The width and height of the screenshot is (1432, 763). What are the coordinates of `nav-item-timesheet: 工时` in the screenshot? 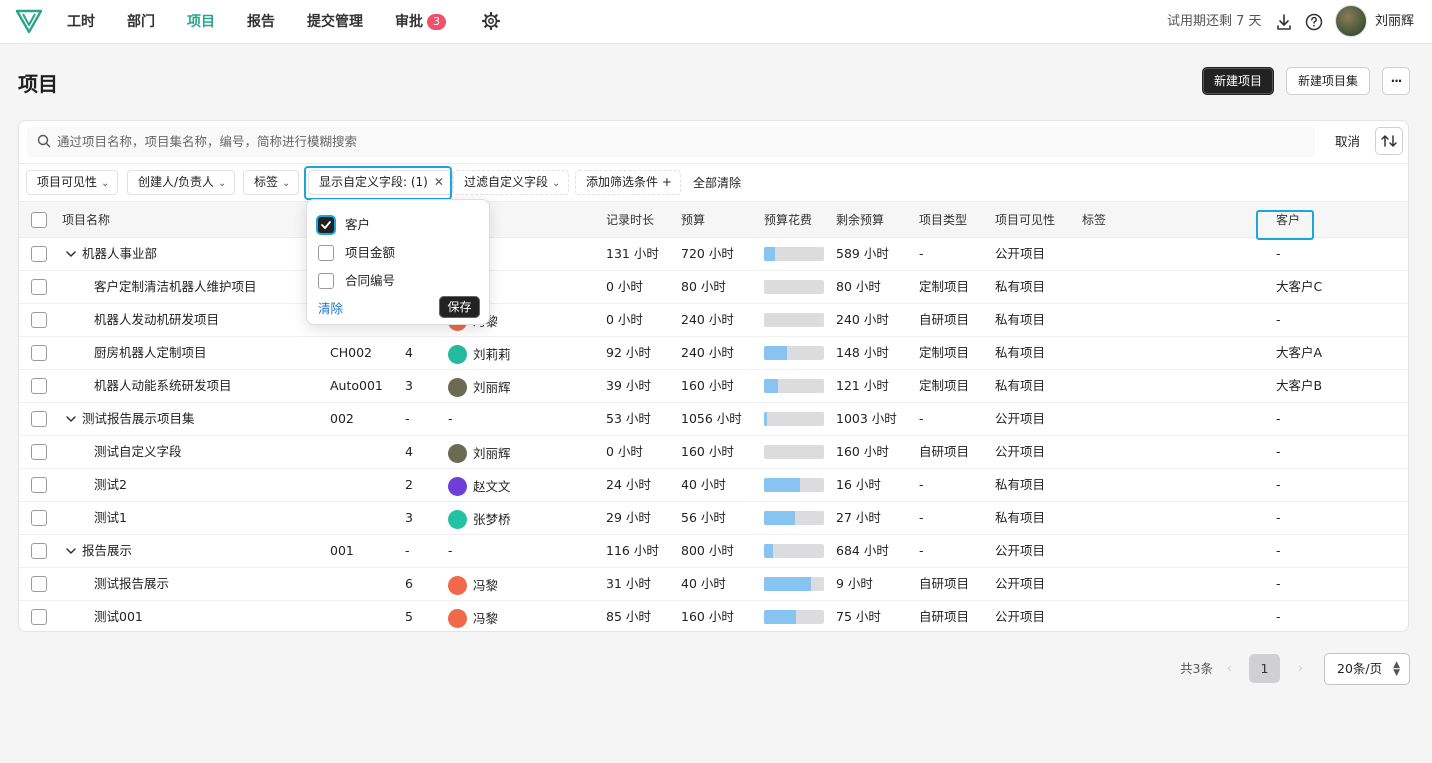 It's located at (81, 22).